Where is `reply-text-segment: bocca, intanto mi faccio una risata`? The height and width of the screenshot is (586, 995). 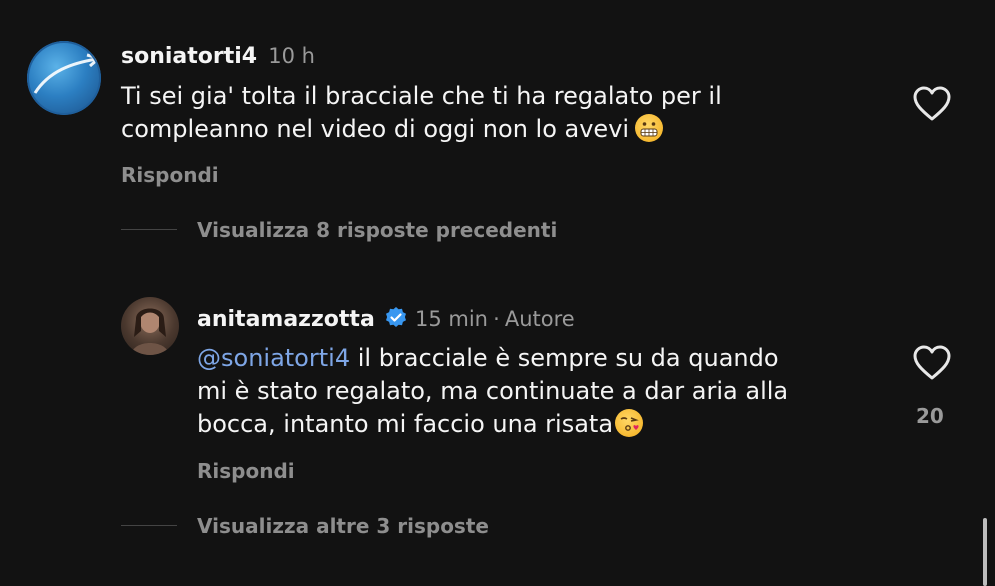
reply-text-segment: bocca, intanto mi faccio una risata is located at coordinates (405, 424).